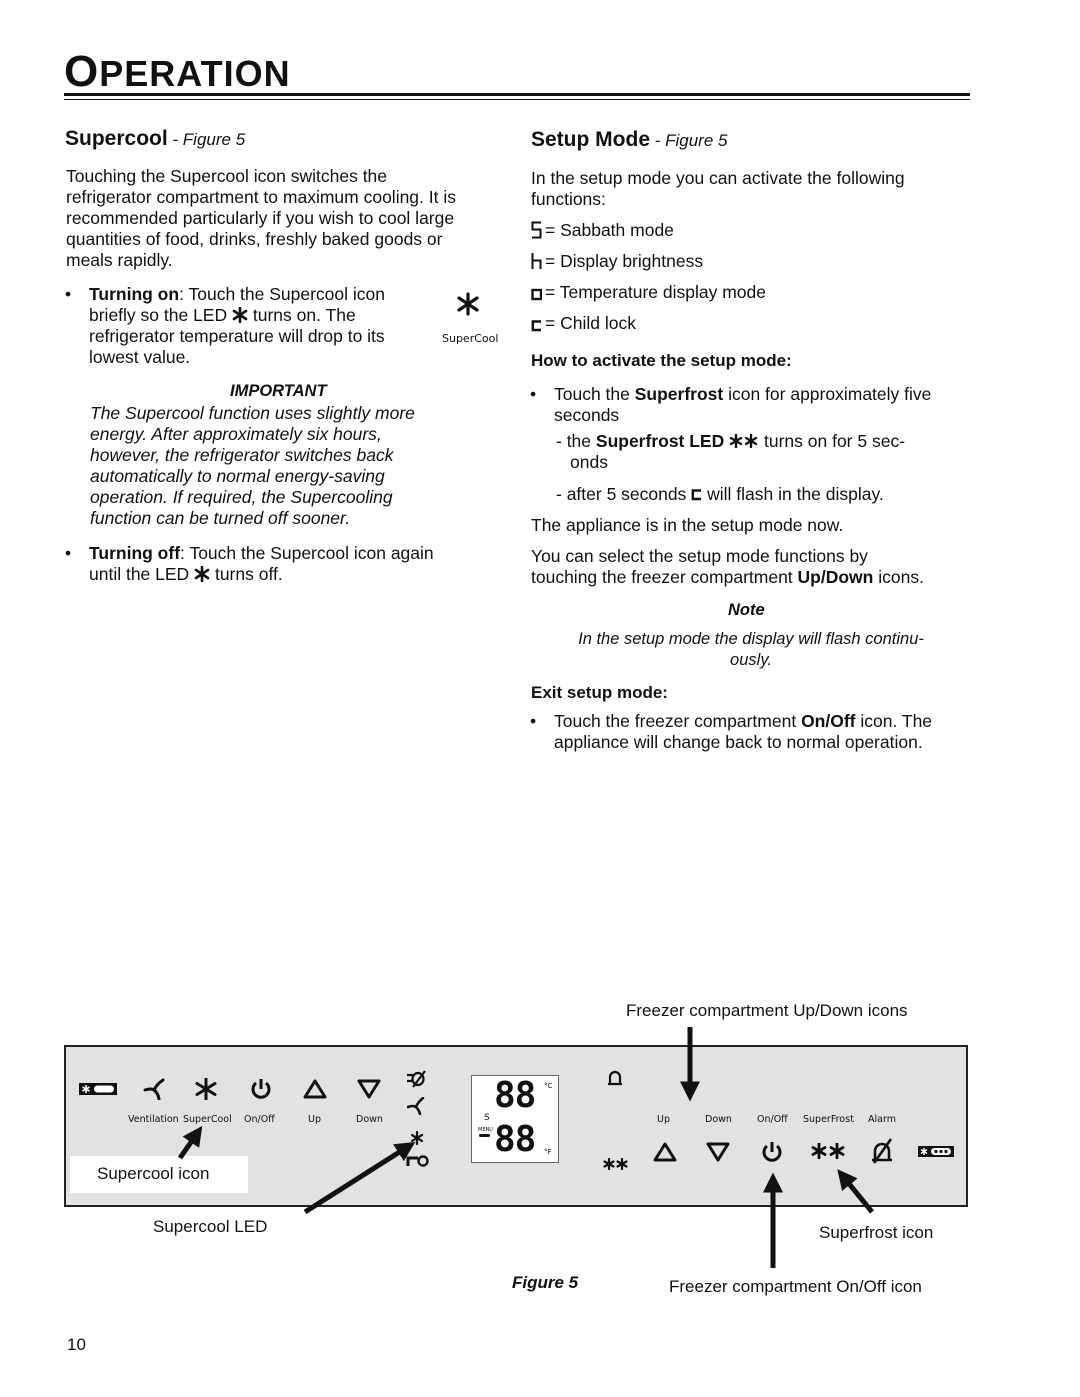 This screenshot has height=1397, width=1080. Describe the element at coordinates (545, 1282) in the screenshot. I see `figure-caption: Figure 5` at that location.